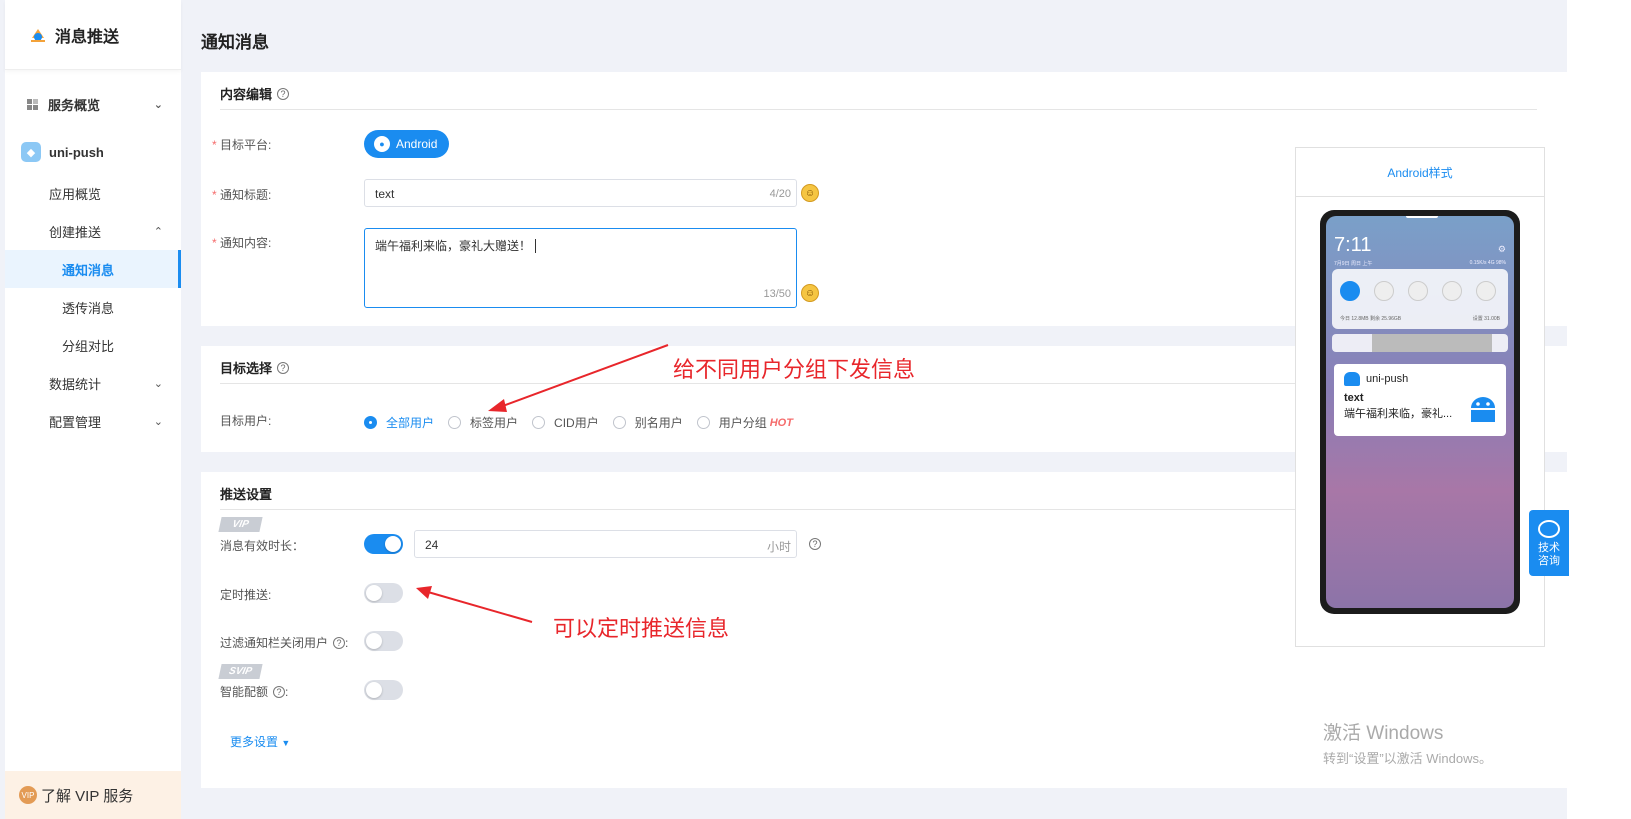 The height and width of the screenshot is (819, 1631). I want to click on radio-label: 全部用户, so click(410, 423).